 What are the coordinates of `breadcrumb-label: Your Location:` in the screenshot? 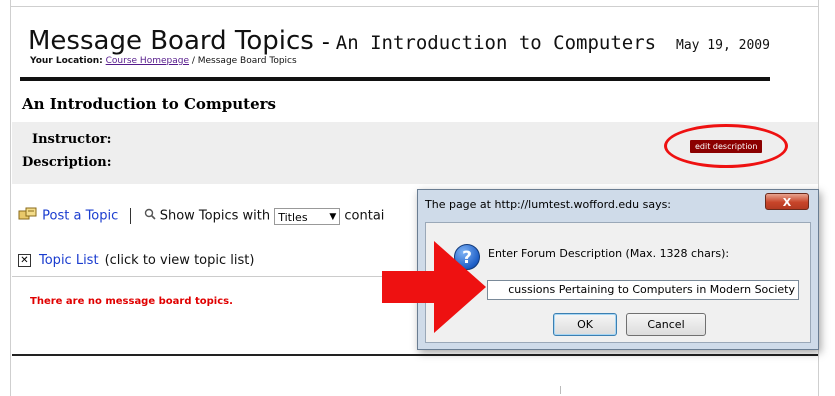 It's located at (66, 61).